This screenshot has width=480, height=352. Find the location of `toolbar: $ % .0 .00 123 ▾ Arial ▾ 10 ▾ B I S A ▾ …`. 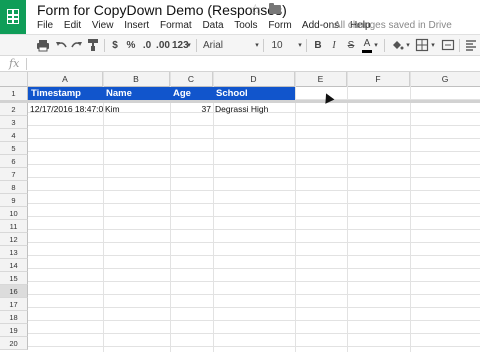

toolbar: $ % .0 .00 123 ▾ Arial ▾ 10 ▾ B I S A ▾ … is located at coordinates (240, 45).